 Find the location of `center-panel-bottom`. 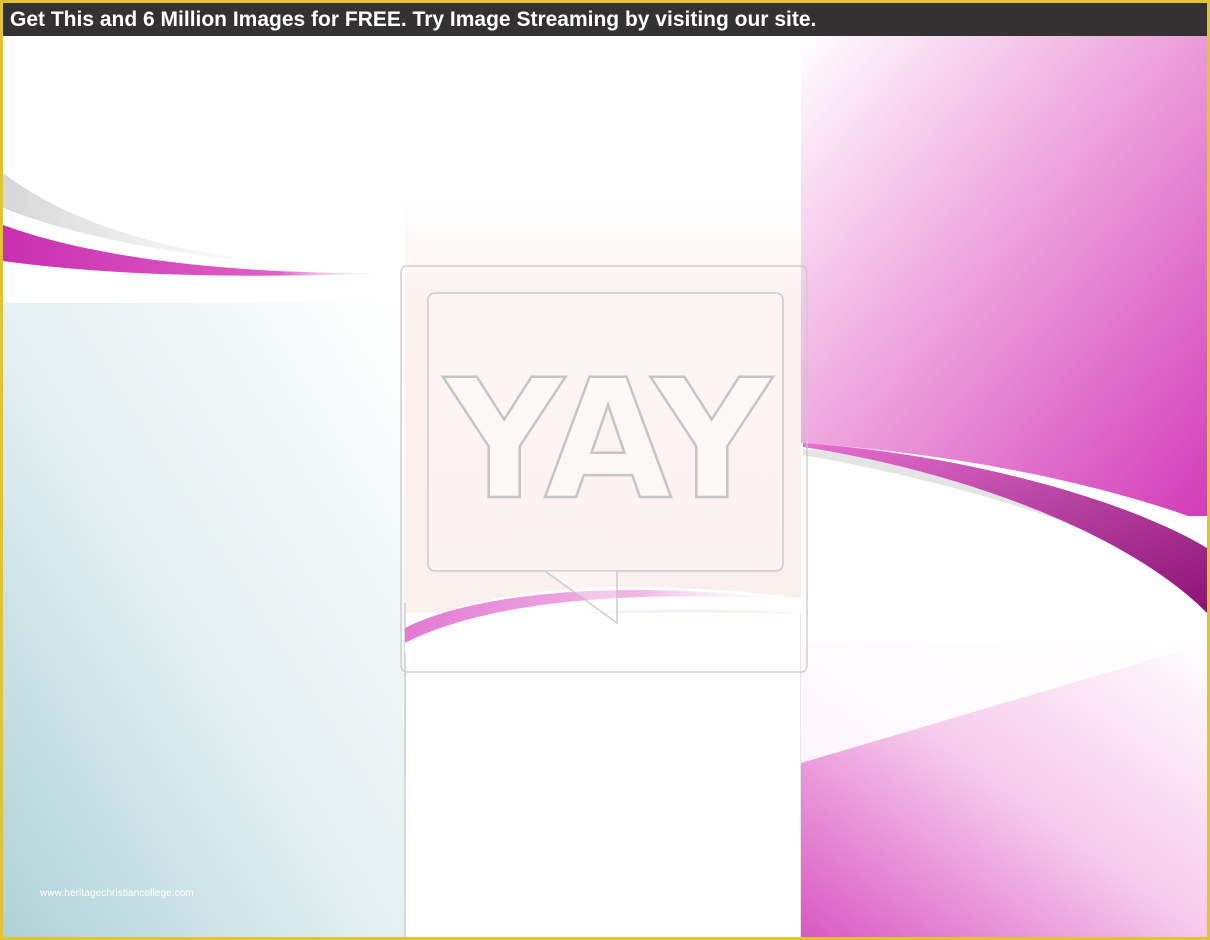

center-panel-bottom is located at coordinates (603, 775).